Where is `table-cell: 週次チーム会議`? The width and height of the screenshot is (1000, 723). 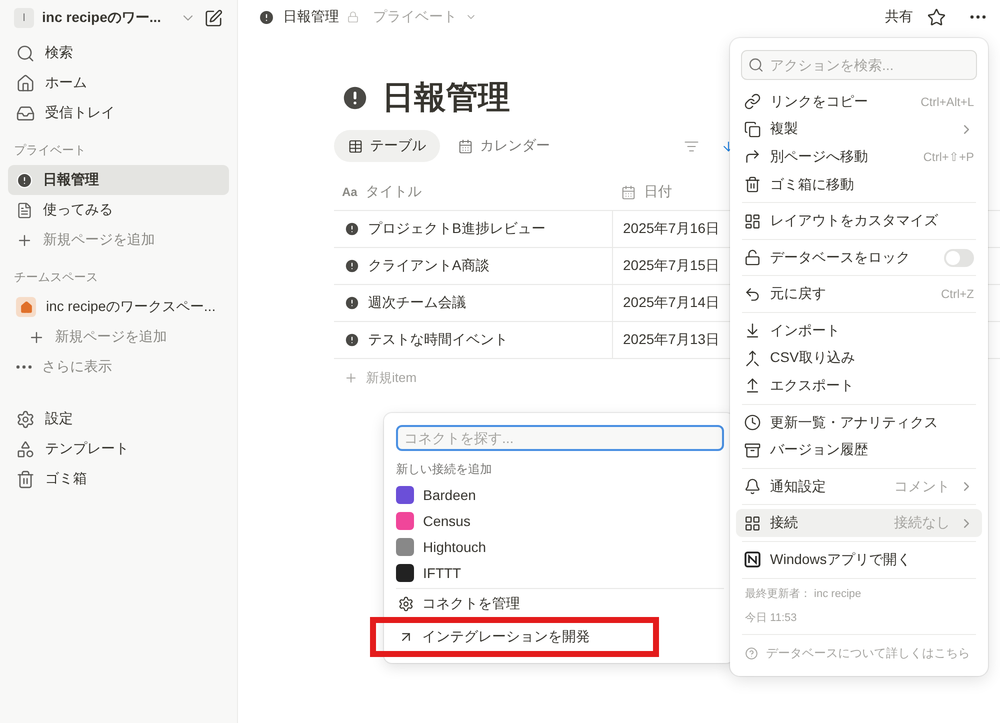
table-cell: 週次チーム会議 is located at coordinates (417, 303).